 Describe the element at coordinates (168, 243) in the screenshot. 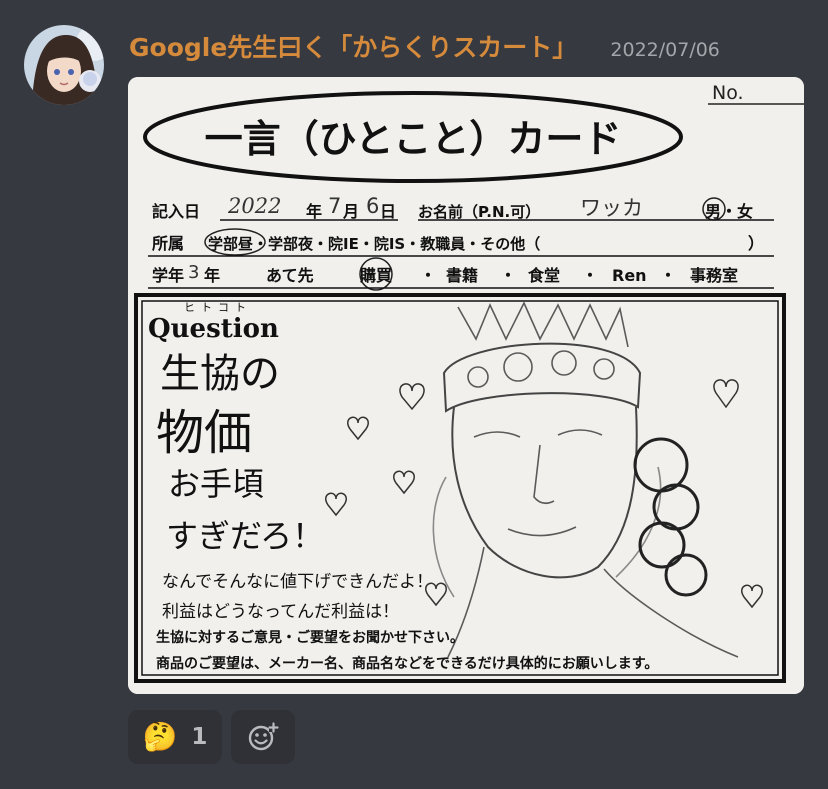

I see `affiliation-label: 所属` at that location.